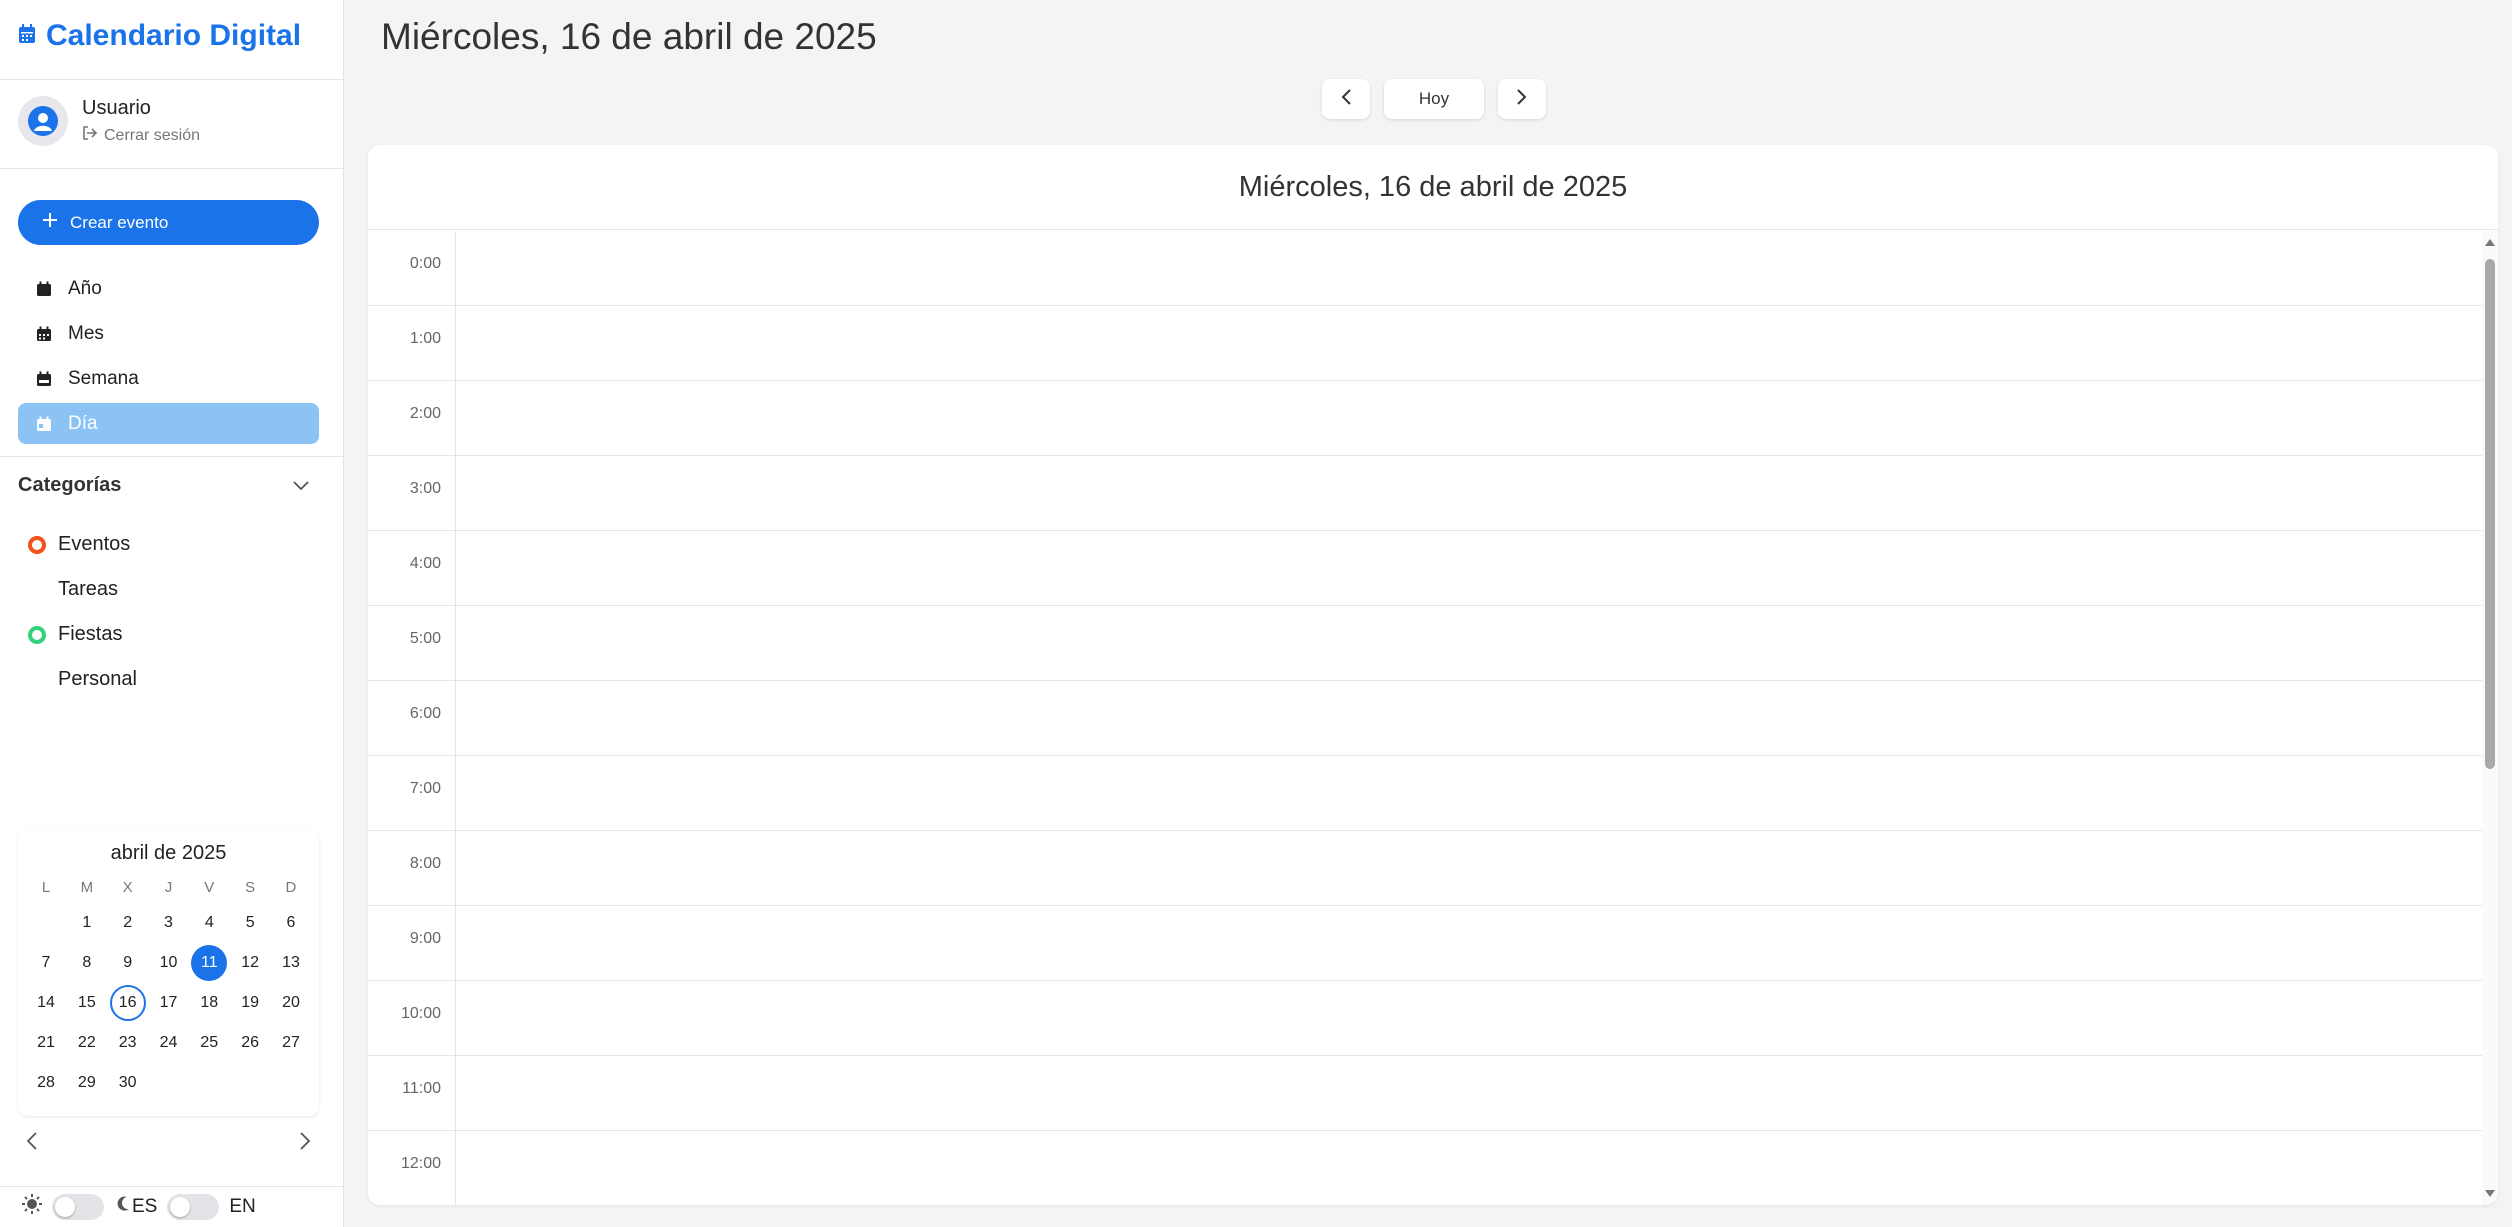 This screenshot has height=1227, width=2512. What do you see at coordinates (168, 887) in the screenshot?
I see `weekday-label: J` at bounding box center [168, 887].